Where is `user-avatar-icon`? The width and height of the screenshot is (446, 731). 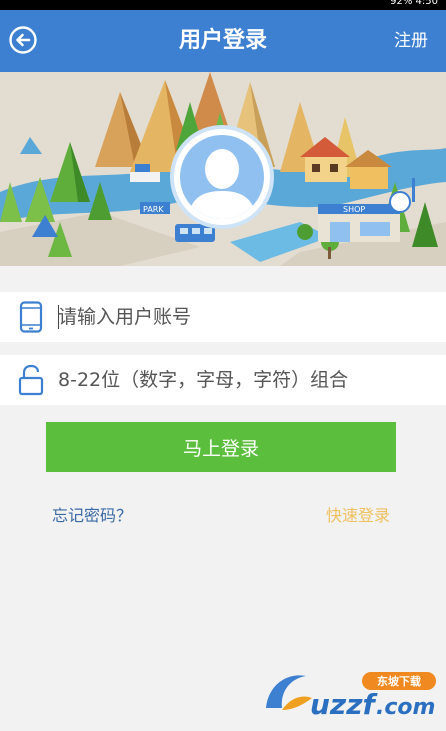 user-avatar-icon is located at coordinates (222, 184).